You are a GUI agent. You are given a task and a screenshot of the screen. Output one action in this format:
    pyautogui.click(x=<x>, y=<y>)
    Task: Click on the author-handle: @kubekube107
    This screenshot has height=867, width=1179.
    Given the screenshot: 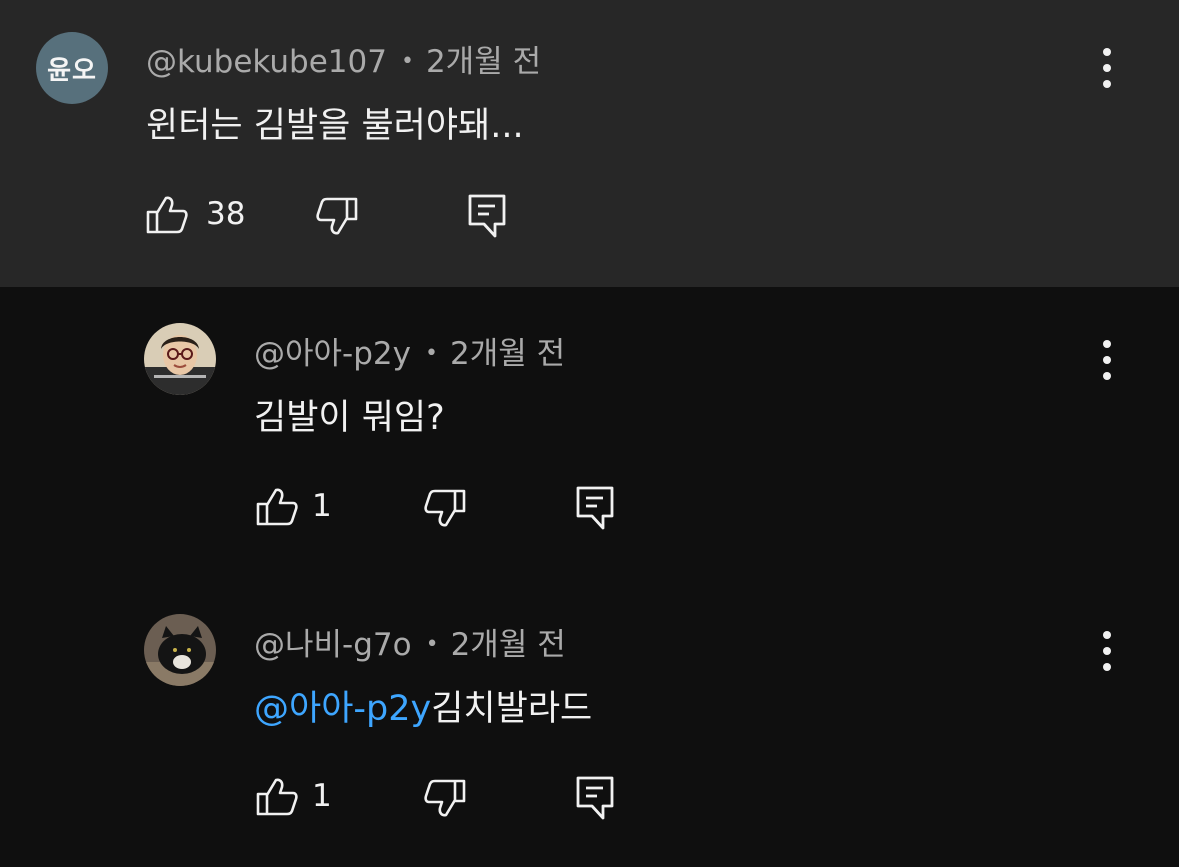 What is the action you would take?
    pyautogui.click(x=266, y=62)
    